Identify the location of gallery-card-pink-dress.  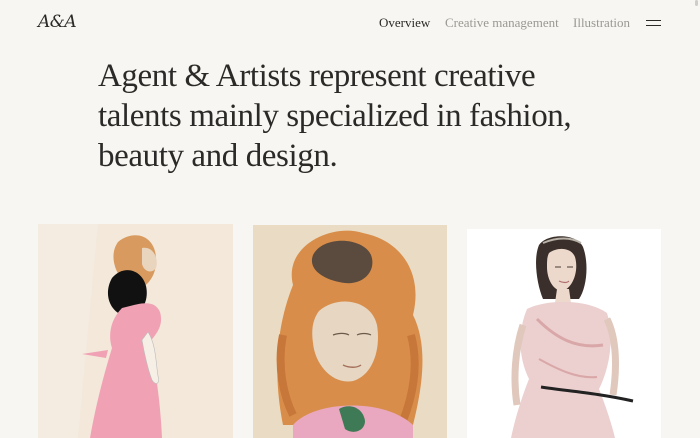
(135, 331).